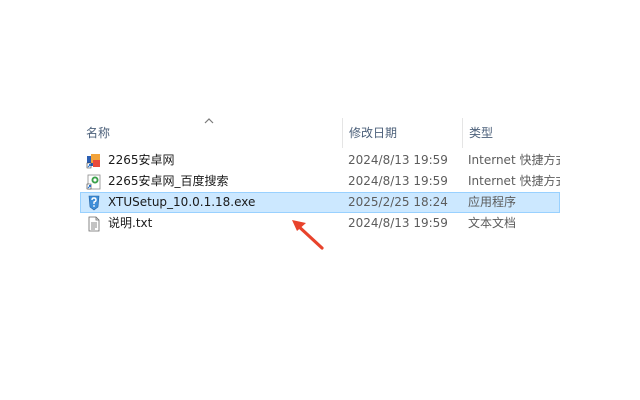  Describe the element at coordinates (402, 133) in the screenshot. I see `column-header-date: 修改日期` at that location.